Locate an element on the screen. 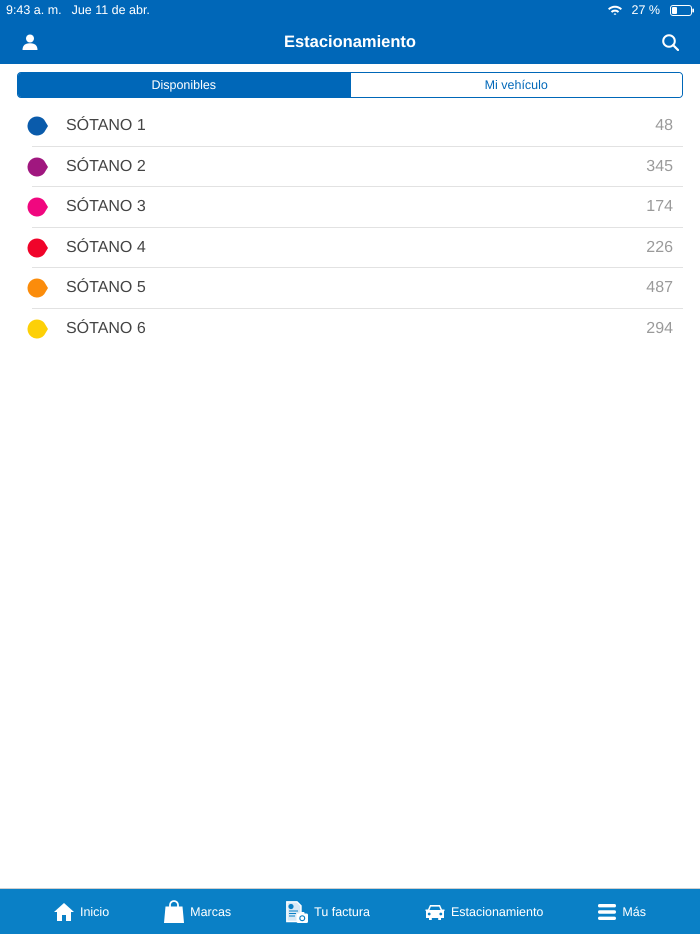 The width and height of the screenshot is (700, 934). profile-button is located at coordinates (30, 42).